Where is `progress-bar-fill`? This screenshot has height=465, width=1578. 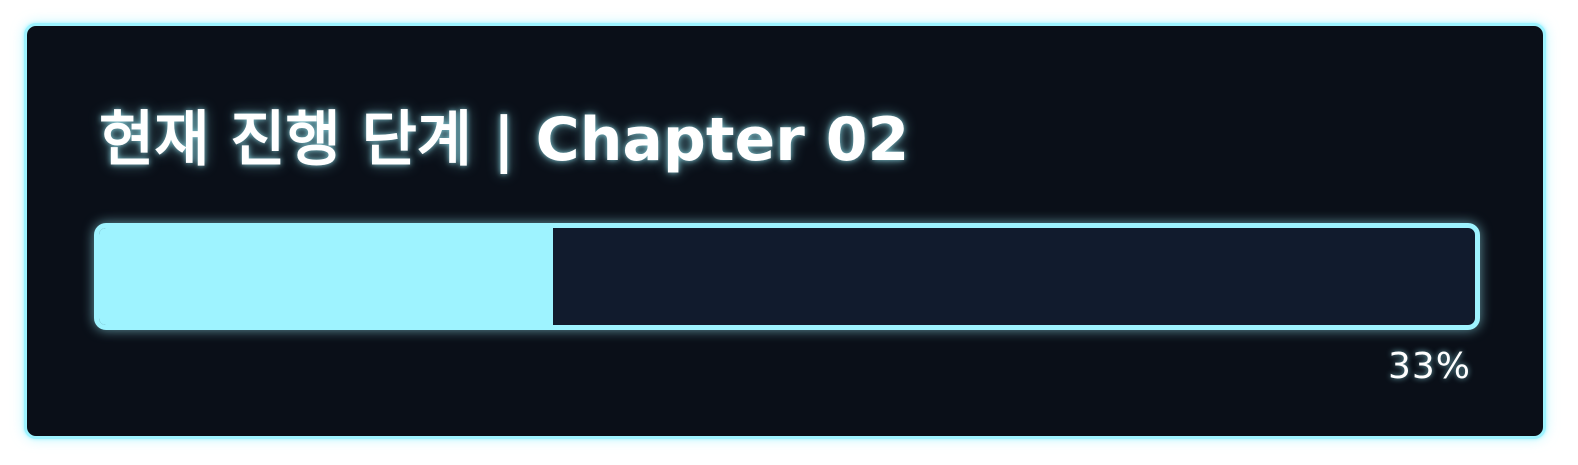 progress-bar-fill is located at coordinates (326, 276).